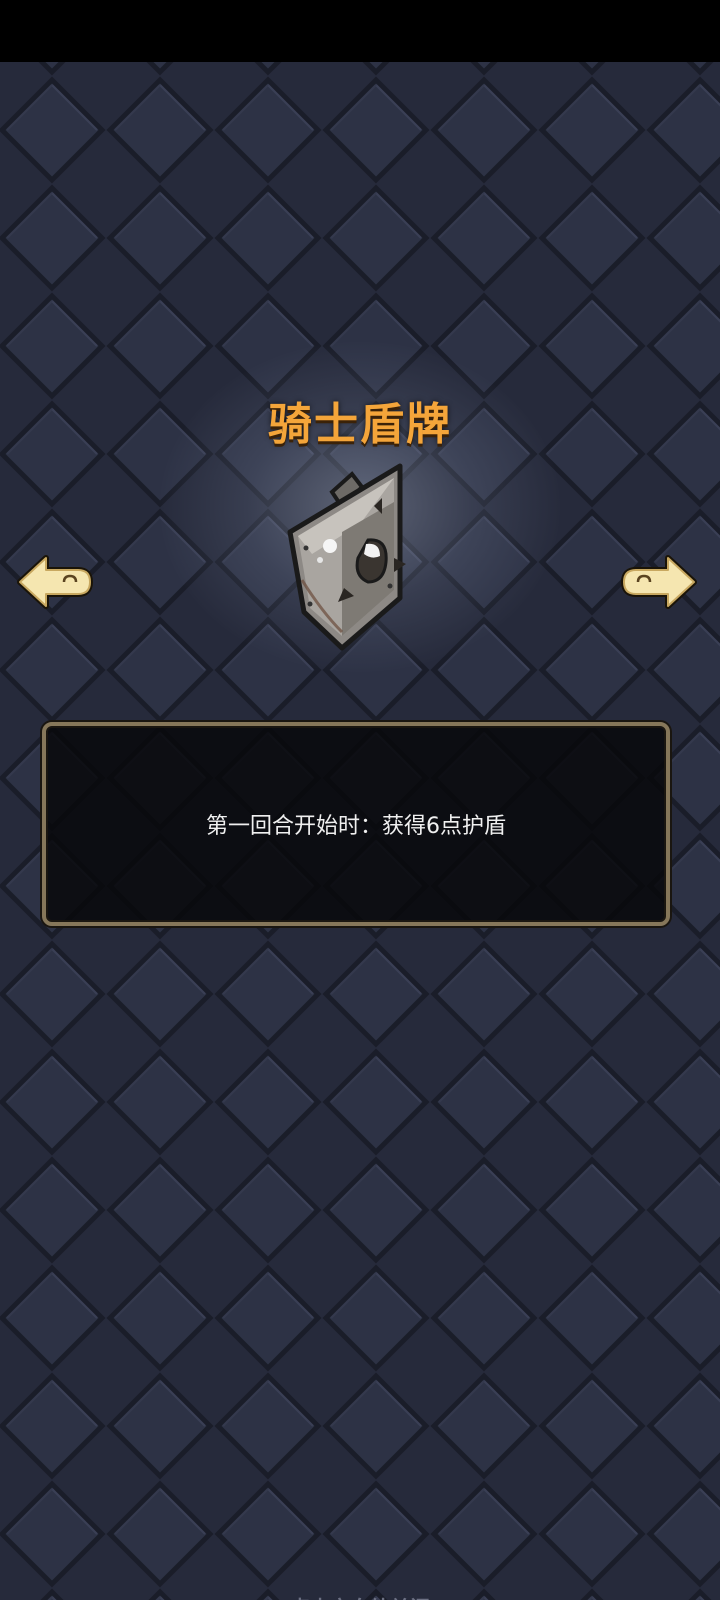  I want to click on next-item-arrow-icon, so click(659, 582).